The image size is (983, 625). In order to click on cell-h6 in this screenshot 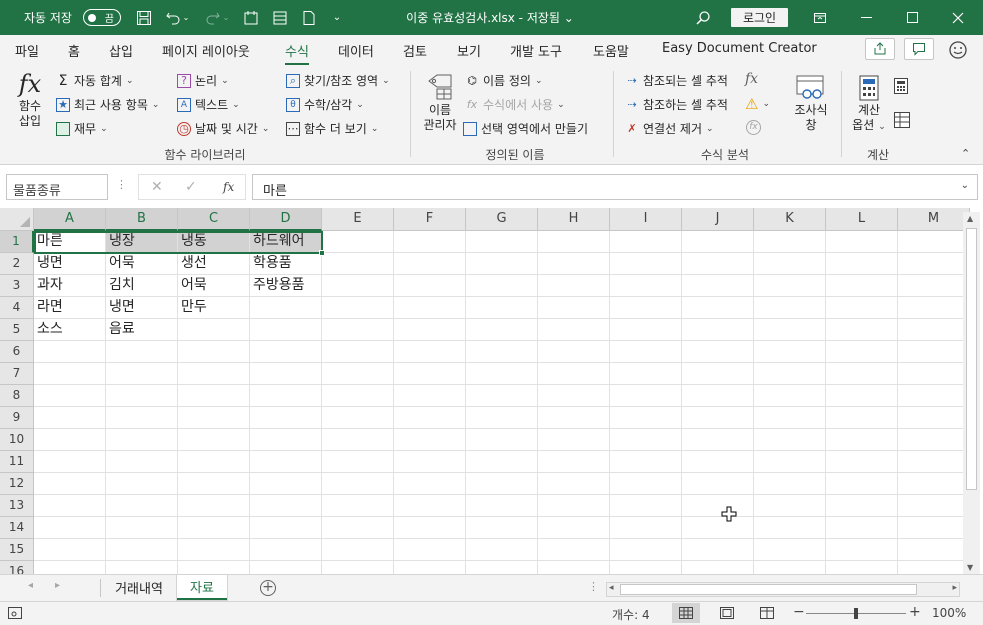, I will do `click(574, 352)`.